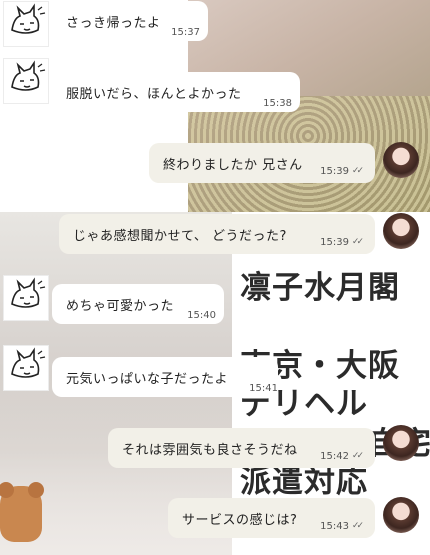  I want to click on promo-line-1: 凛子水月閣, so click(320, 288).